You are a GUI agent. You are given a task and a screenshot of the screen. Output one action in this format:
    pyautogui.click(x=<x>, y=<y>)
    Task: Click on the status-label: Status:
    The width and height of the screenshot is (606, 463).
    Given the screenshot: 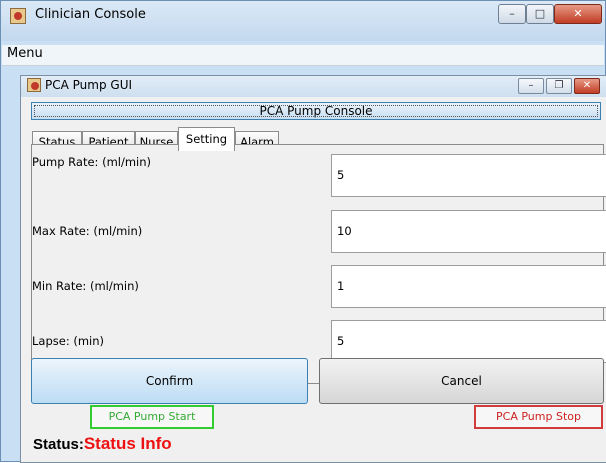 What is the action you would take?
    pyautogui.click(x=58, y=444)
    